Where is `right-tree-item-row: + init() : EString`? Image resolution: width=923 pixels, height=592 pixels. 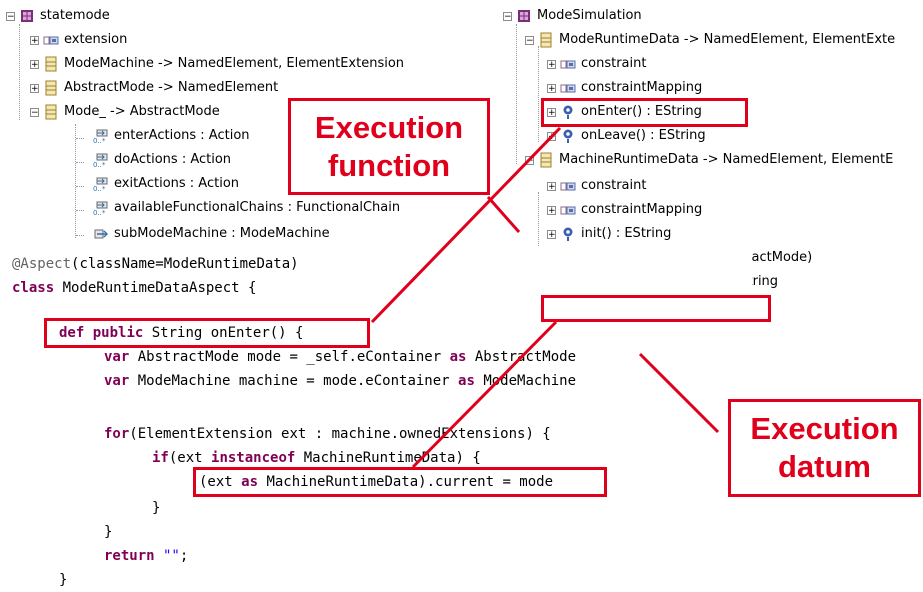
right-tree-item-row: + init() : EString is located at coordinates (609, 234).